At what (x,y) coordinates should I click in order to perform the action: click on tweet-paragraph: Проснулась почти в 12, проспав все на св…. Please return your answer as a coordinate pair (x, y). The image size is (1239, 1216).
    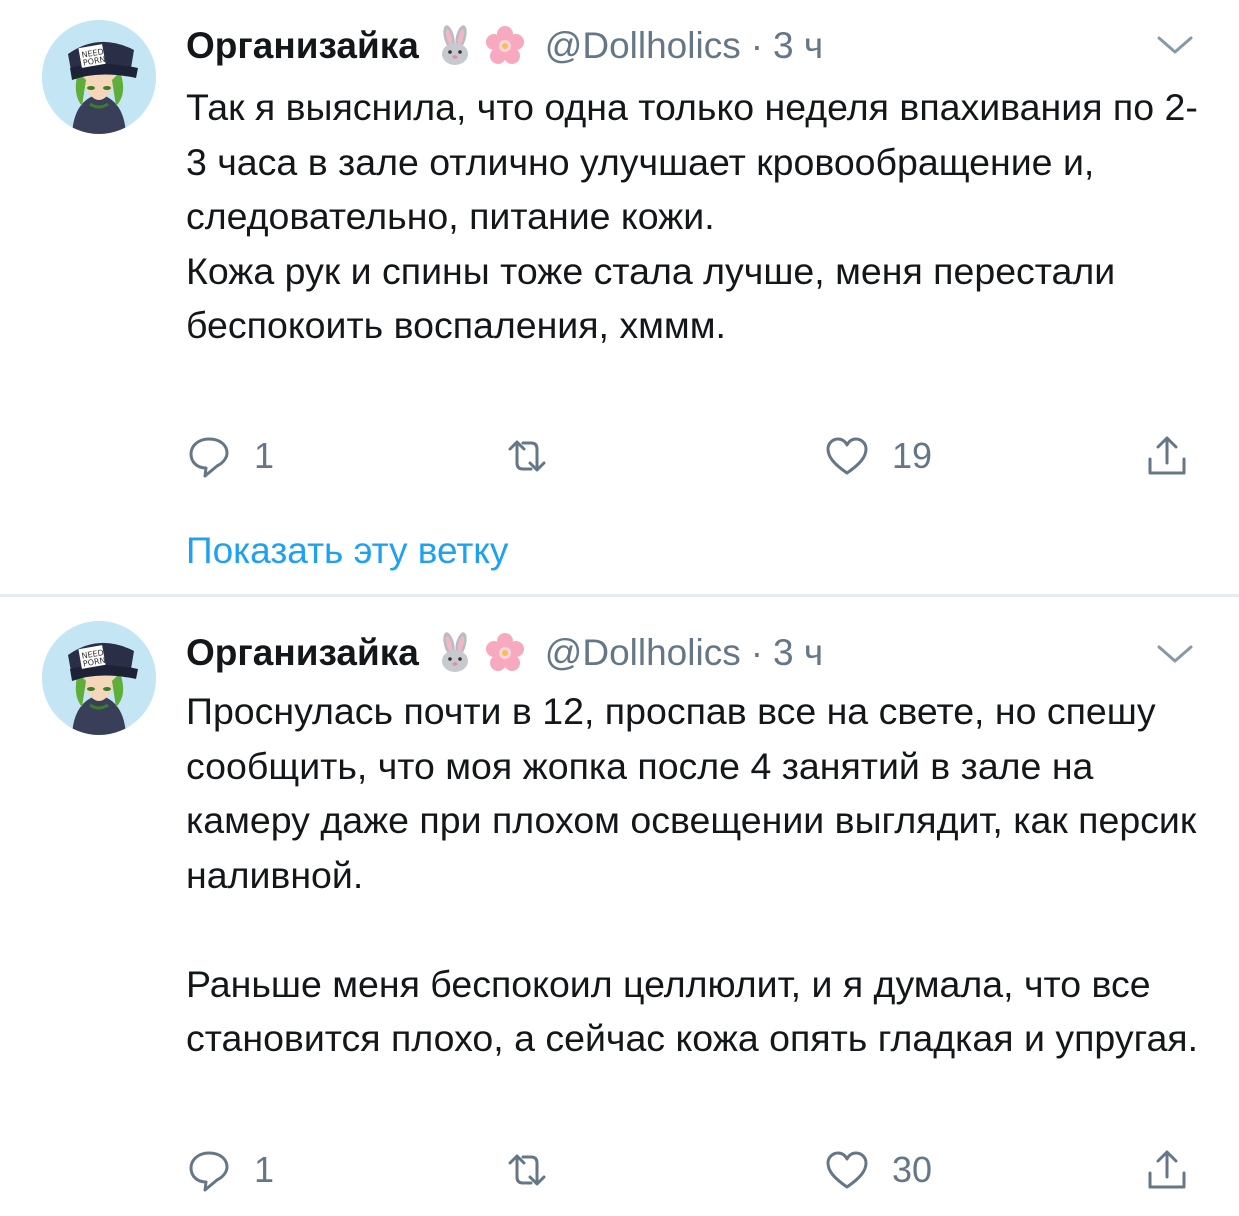
    Looking at the image, I should click on (691, 793).